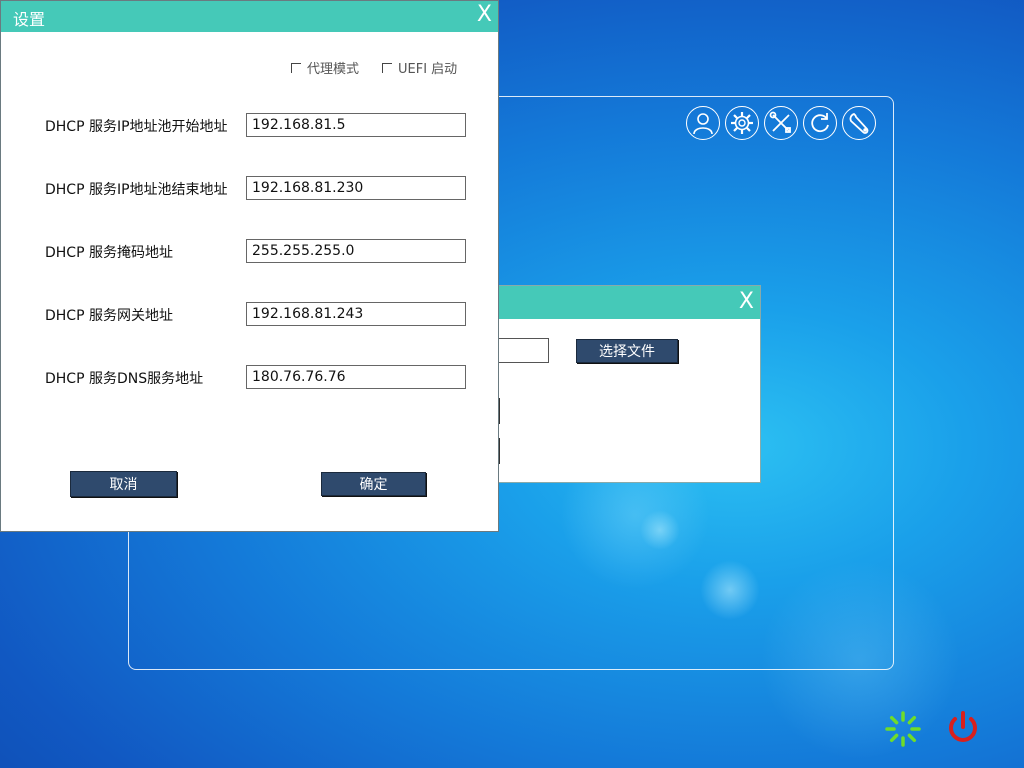 Image resolution: width=1024 pixels, height=768 pixels. What do you see at coordinates (356, 251) in the screenshot?
I see `dhcp-mask-input` at bounding box center [356, 251].